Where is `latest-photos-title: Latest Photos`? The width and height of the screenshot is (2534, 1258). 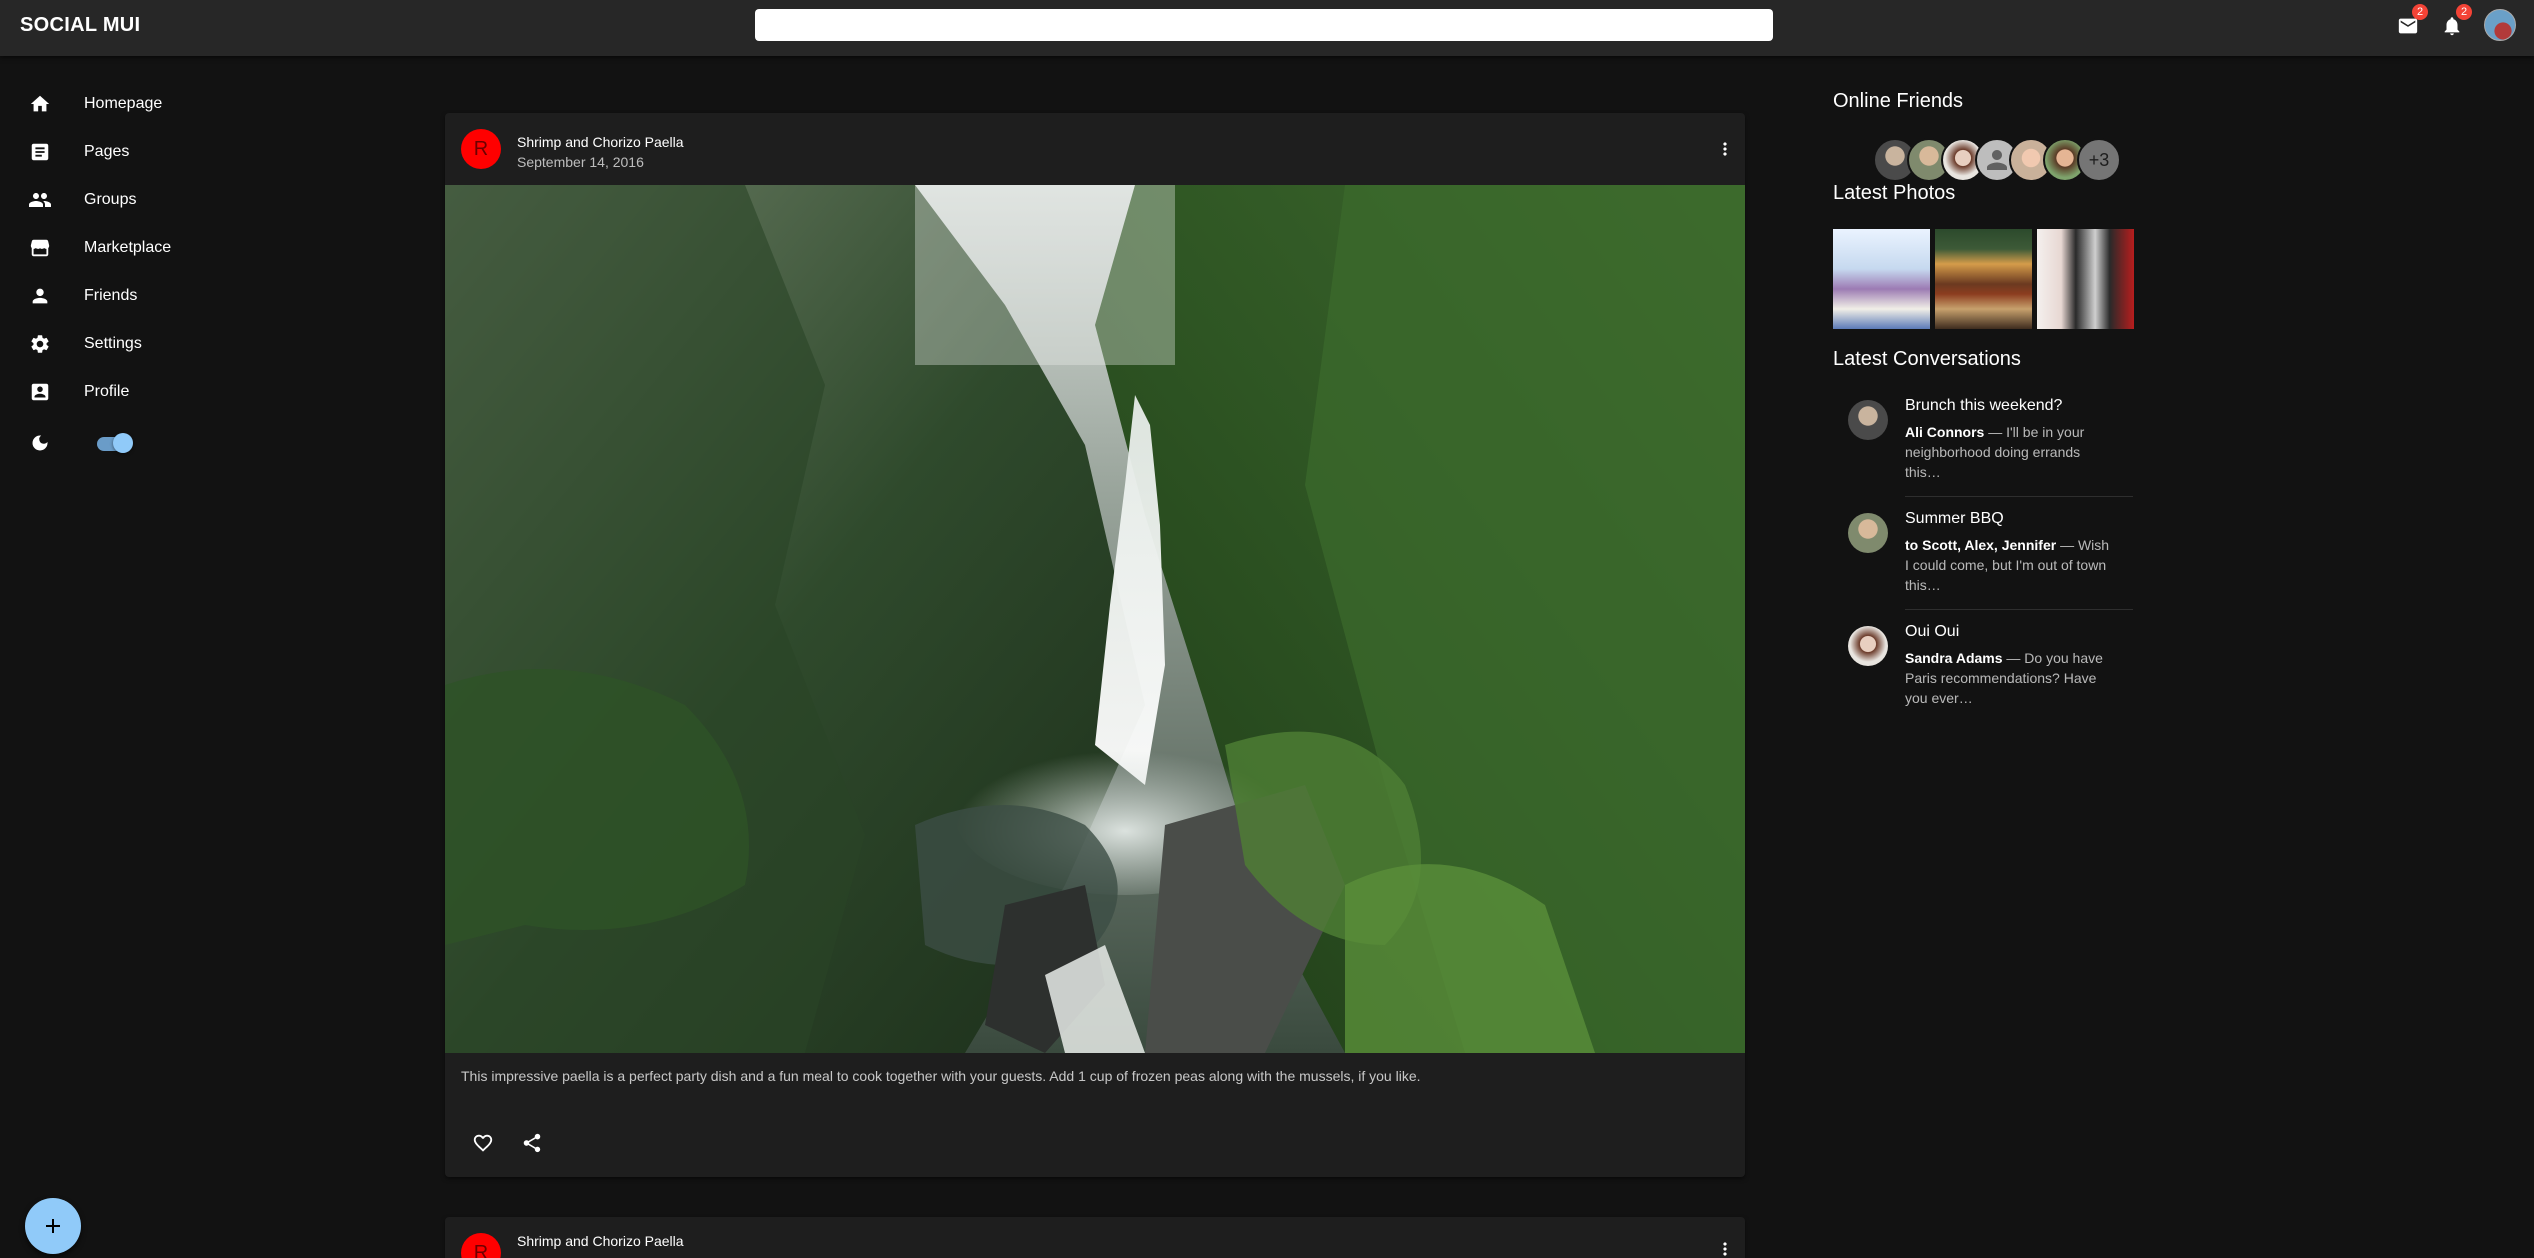
latest-photos-title: Latest Photos is located at coordinates (1894, 193).